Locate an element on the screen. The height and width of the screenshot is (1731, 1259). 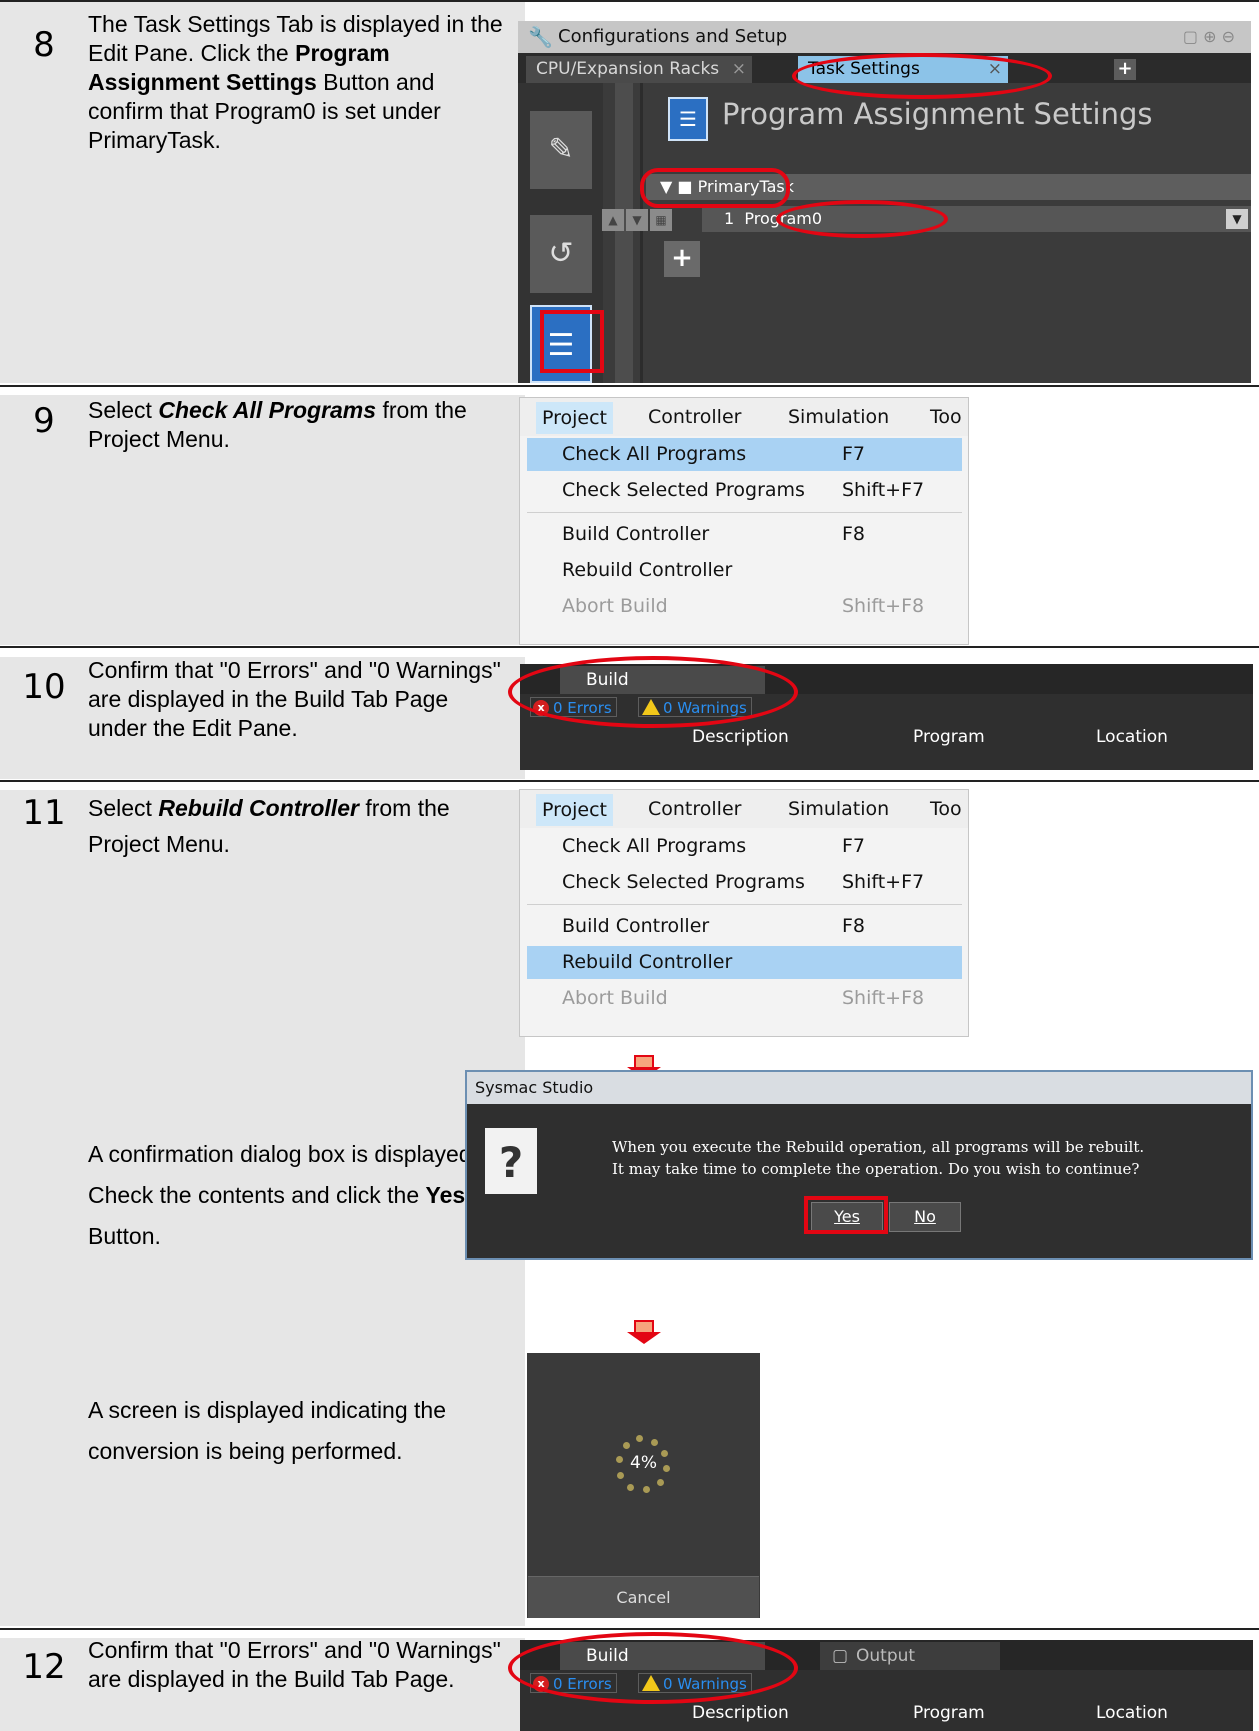
step-number: 10 is located at coordinates (44, 687).